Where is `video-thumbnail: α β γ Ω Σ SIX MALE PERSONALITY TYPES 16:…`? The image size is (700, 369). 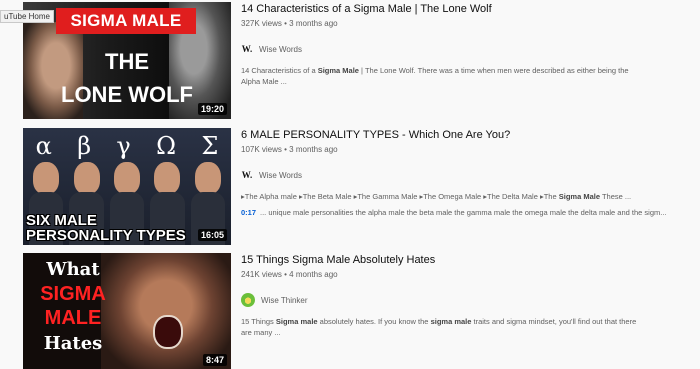 video-thumbnail: α β γ Ω Σ SIX MALE PERSONALITY TYPES 16:… is located at coordinates (127, 186).